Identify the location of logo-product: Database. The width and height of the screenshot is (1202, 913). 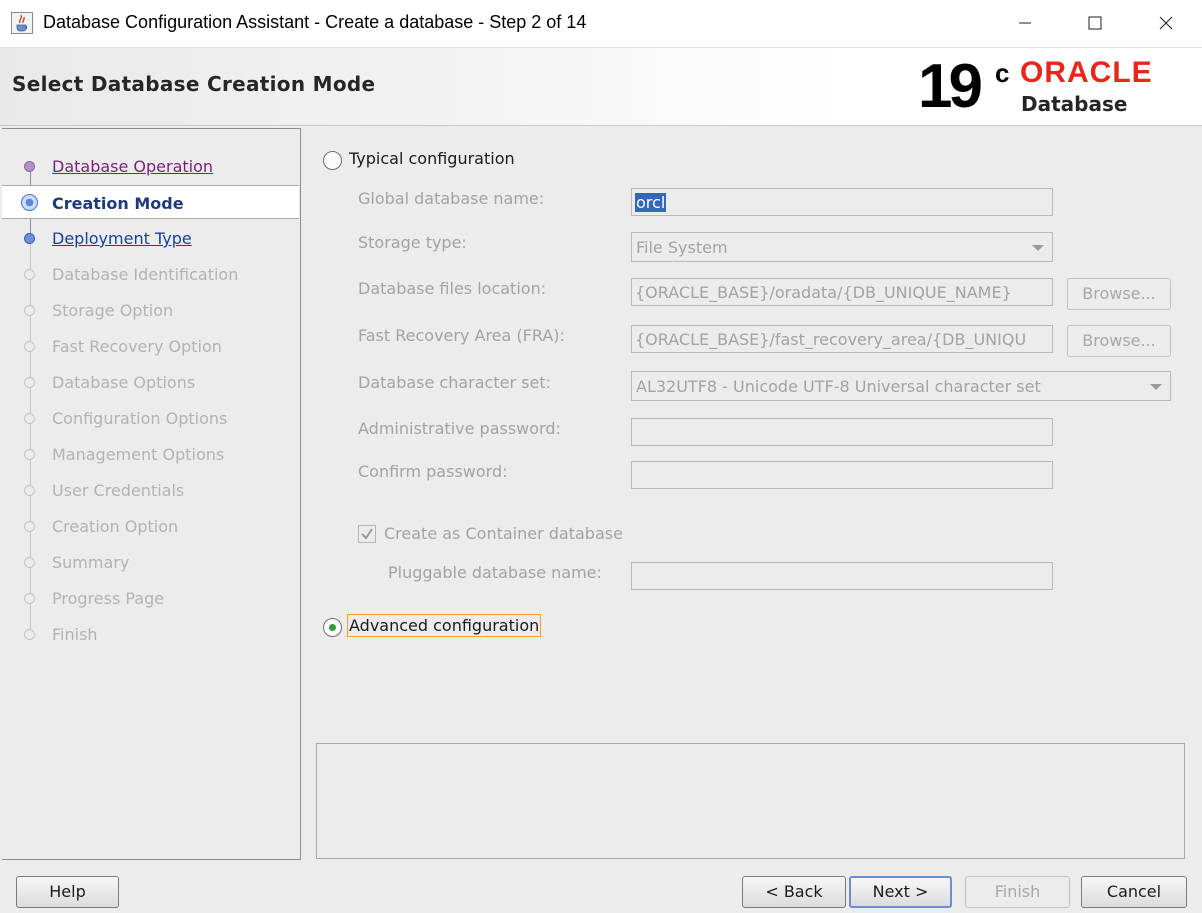
(1074, 104).